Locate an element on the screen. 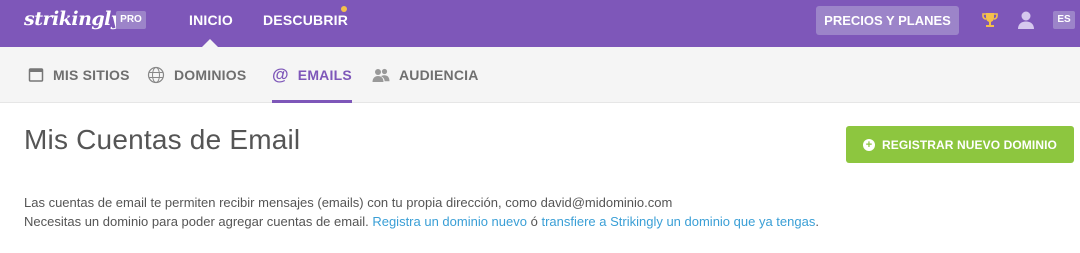 This screenshot has height=253, width=1080. pro-badge: PRO is located at coordinates (131, 20).